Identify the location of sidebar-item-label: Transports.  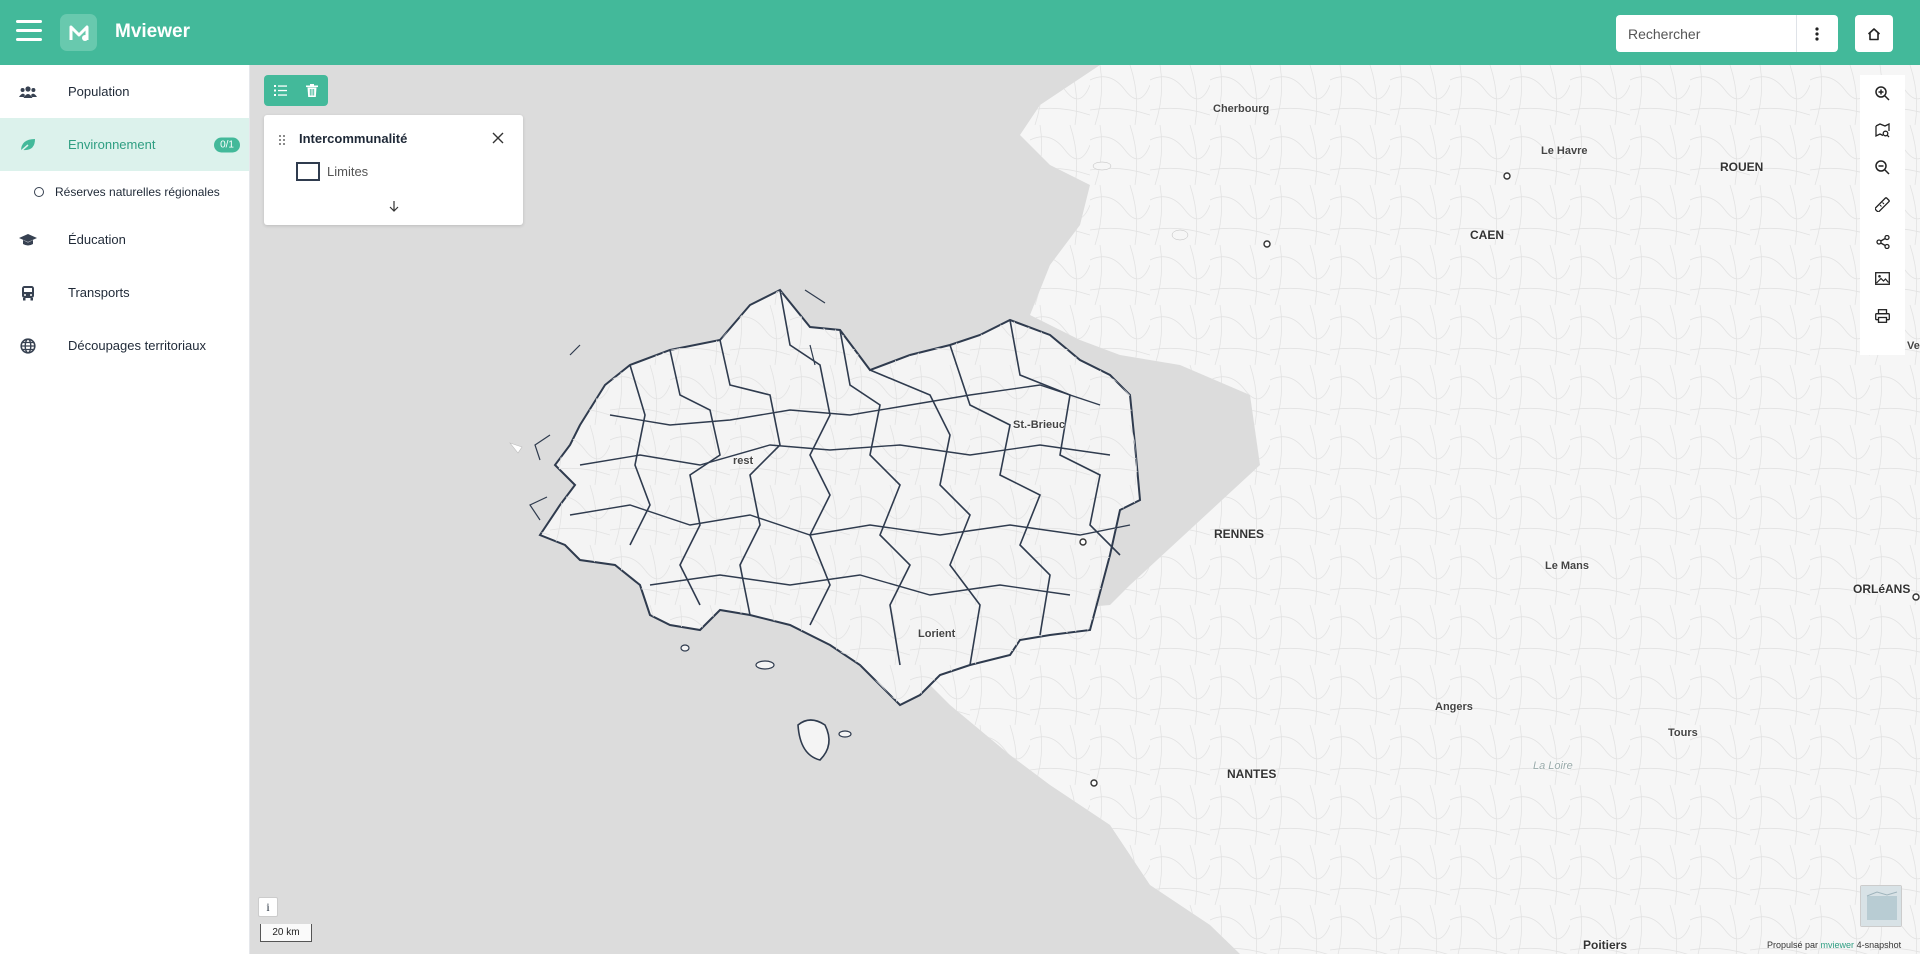
(99, 292).